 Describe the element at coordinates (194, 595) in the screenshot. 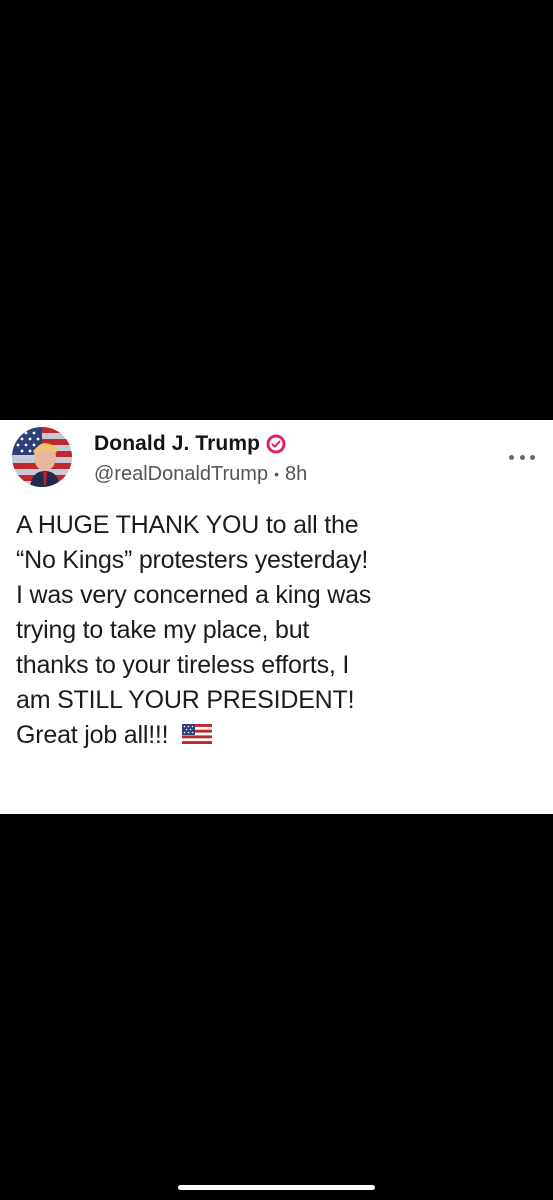

I see `post-text-line: I was very concerned a king was` at that location.